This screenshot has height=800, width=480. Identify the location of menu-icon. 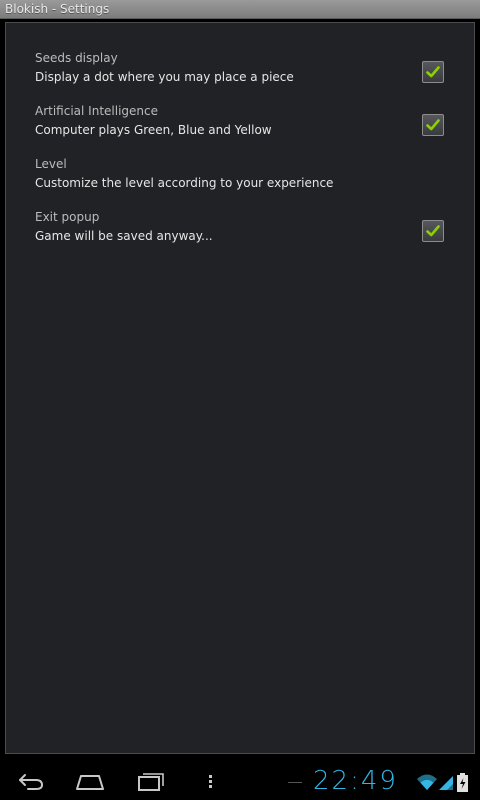
(211, 781).